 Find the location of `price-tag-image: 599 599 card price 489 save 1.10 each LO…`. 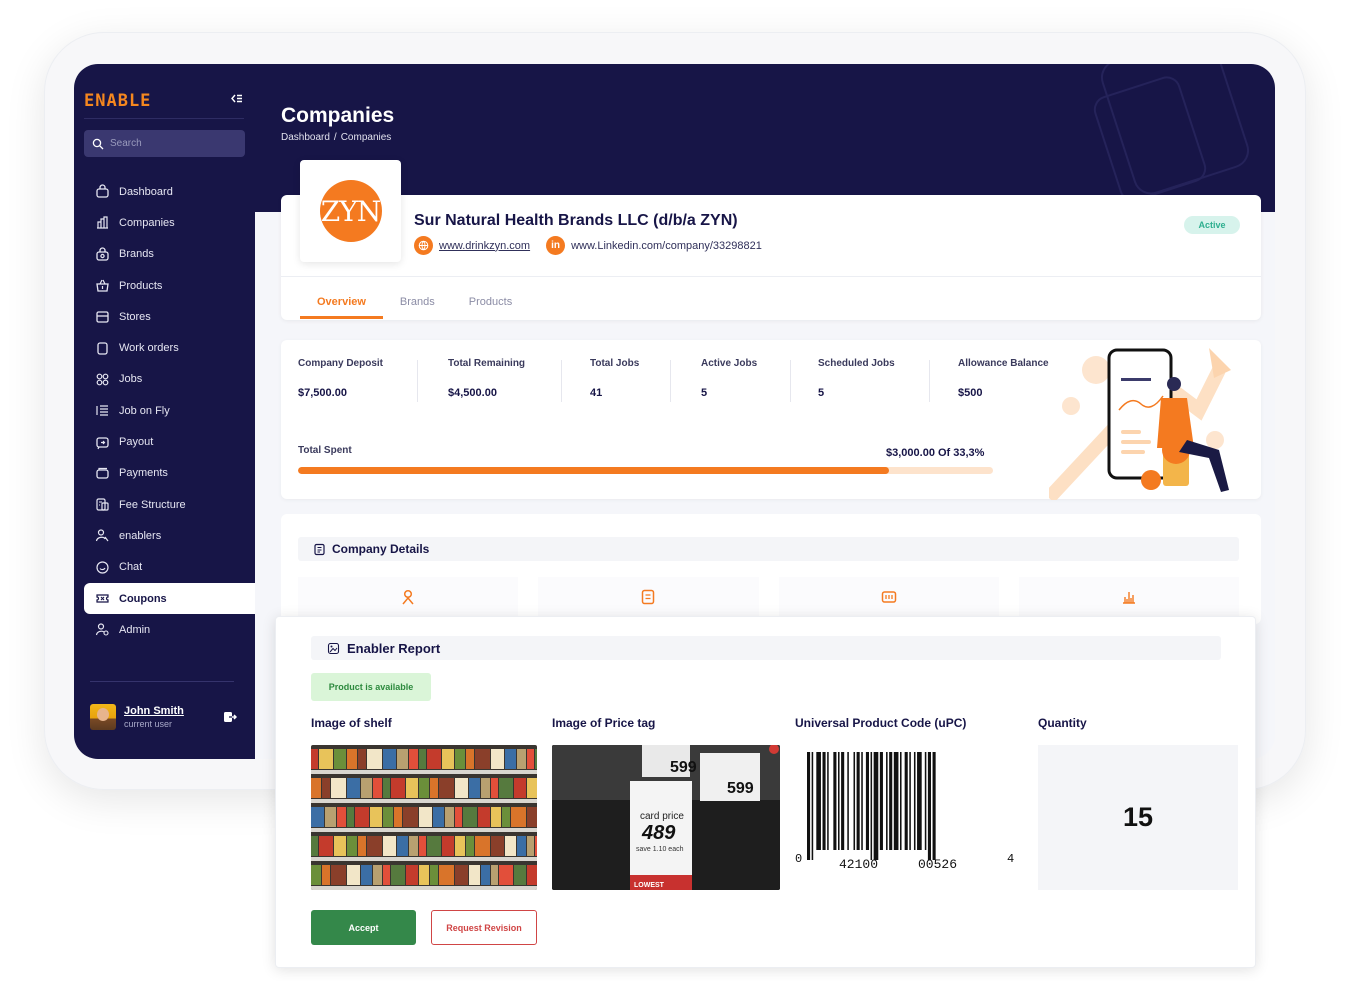

price-tag-image: 599 599 card price 489 save 1.10 each LO… is located at coordinates (666, 817).